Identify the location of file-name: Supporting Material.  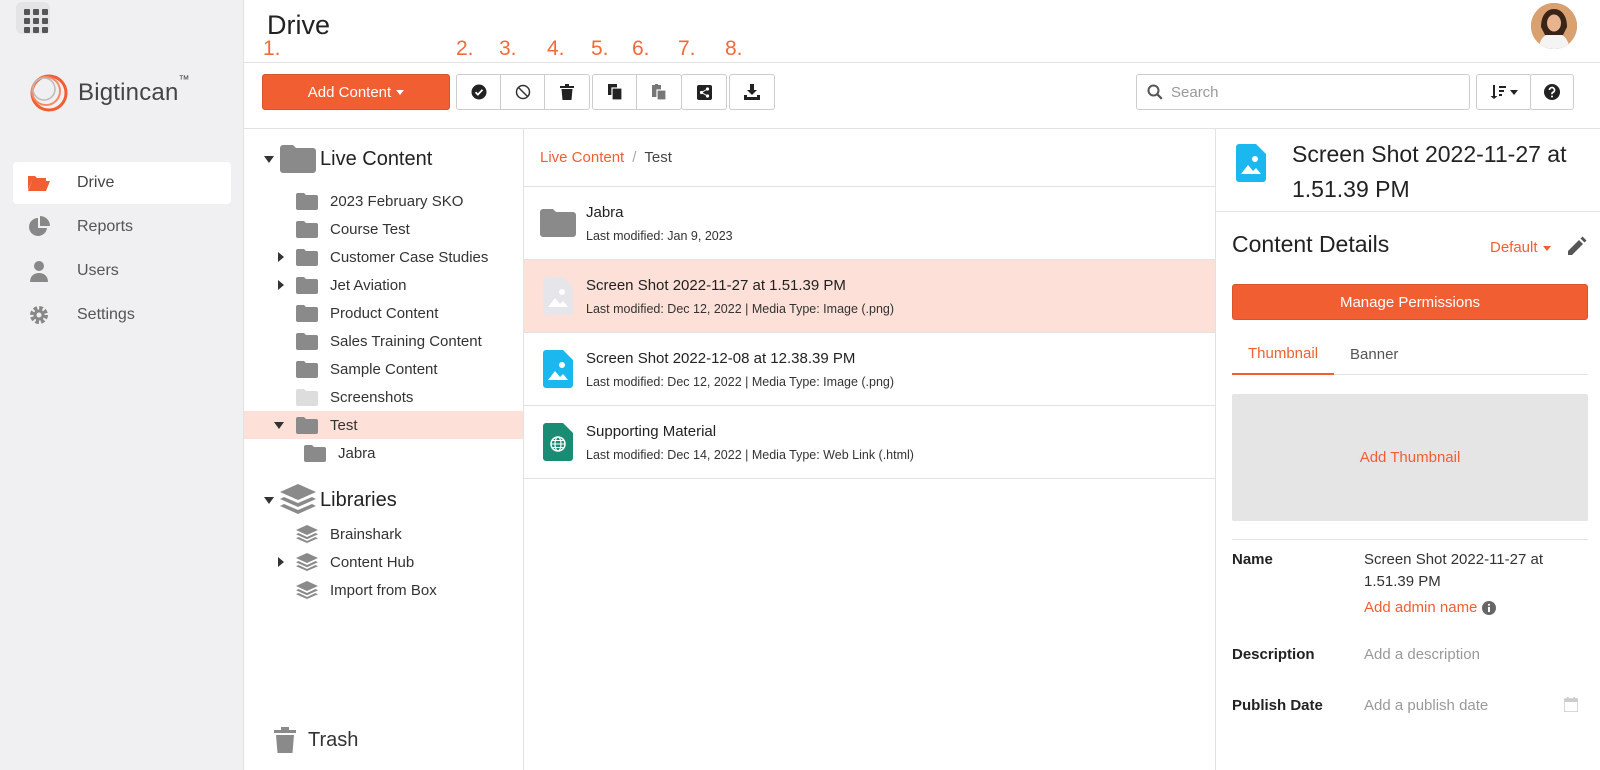
(651, 431).